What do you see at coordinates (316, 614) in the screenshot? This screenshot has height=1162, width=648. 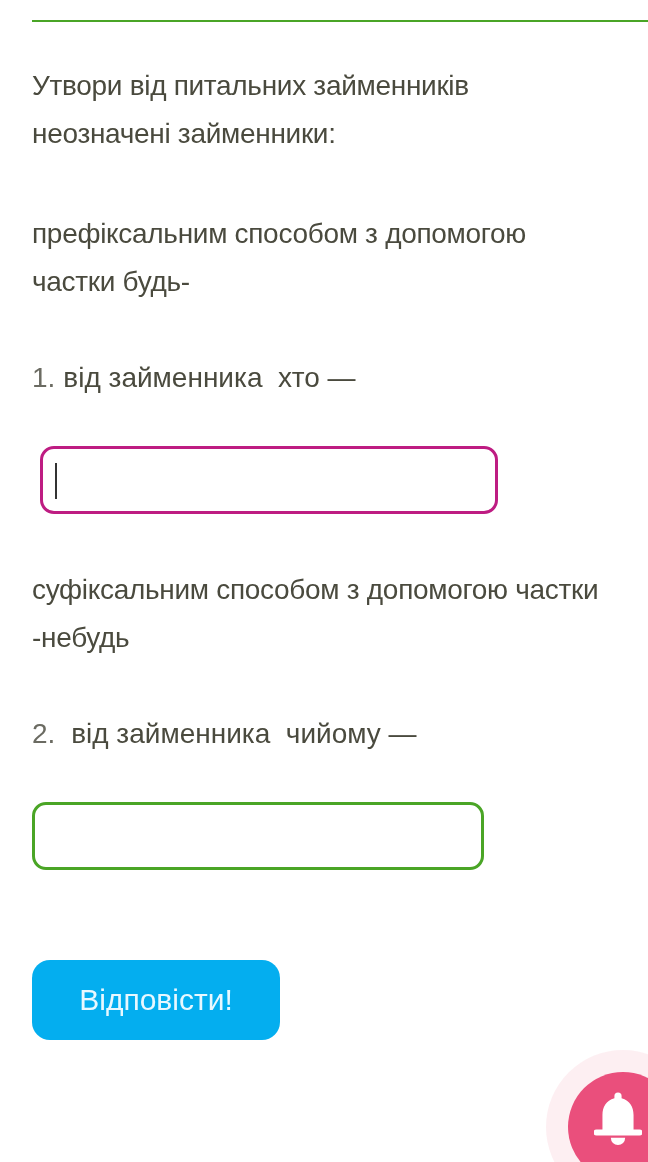 I see `instruction-text: суфіксальним способом з допомогою частки -небудь` at bounding box center [316, 614].